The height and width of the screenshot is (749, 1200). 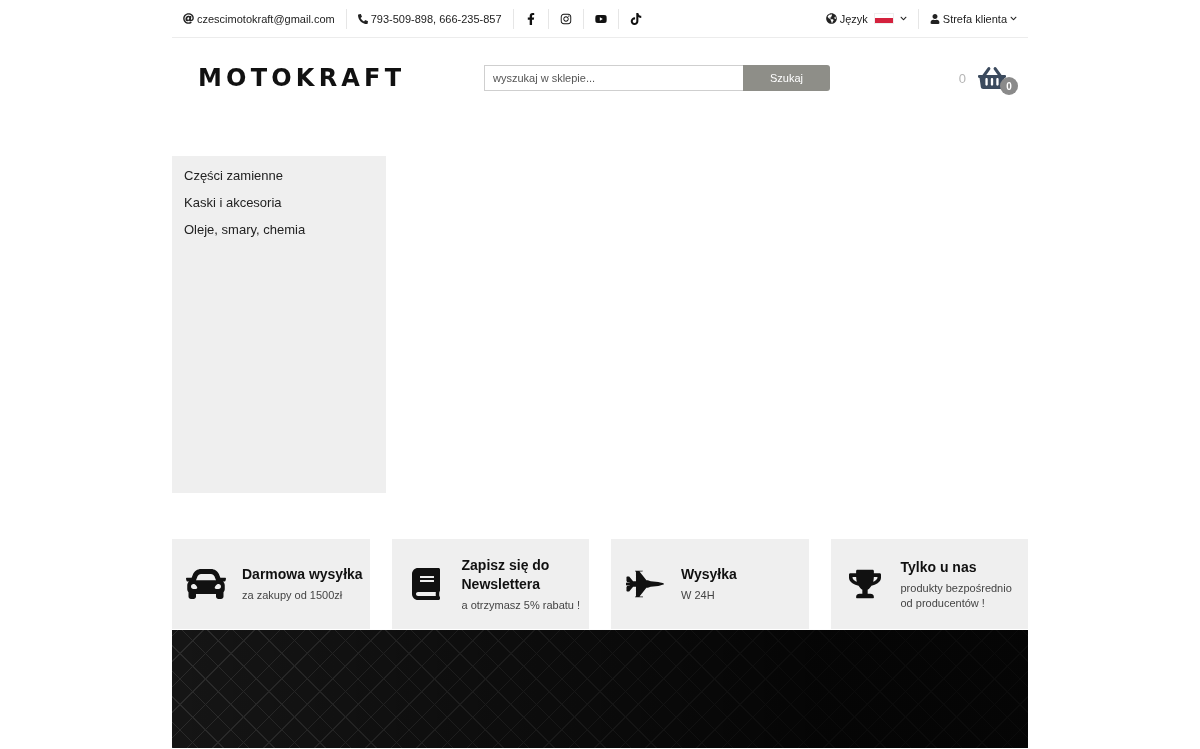 What do you see at coordinates (962, 78) in the screenshot?
I see `cart-total: 0` at bounding box center [962, 78].